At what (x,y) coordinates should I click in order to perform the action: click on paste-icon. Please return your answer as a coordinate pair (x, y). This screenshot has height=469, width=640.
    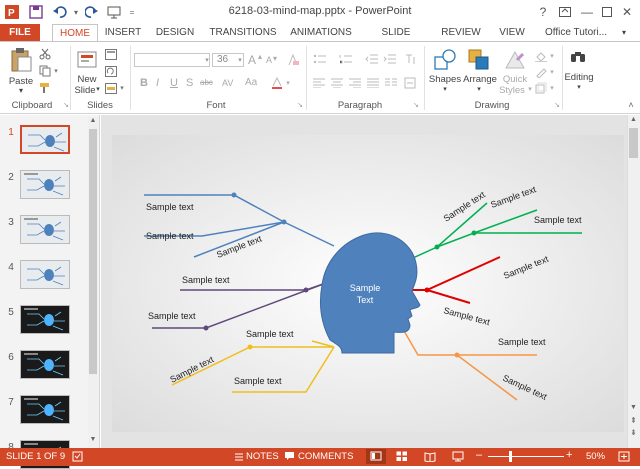
    Looking at the image, I should click on (21, 60).